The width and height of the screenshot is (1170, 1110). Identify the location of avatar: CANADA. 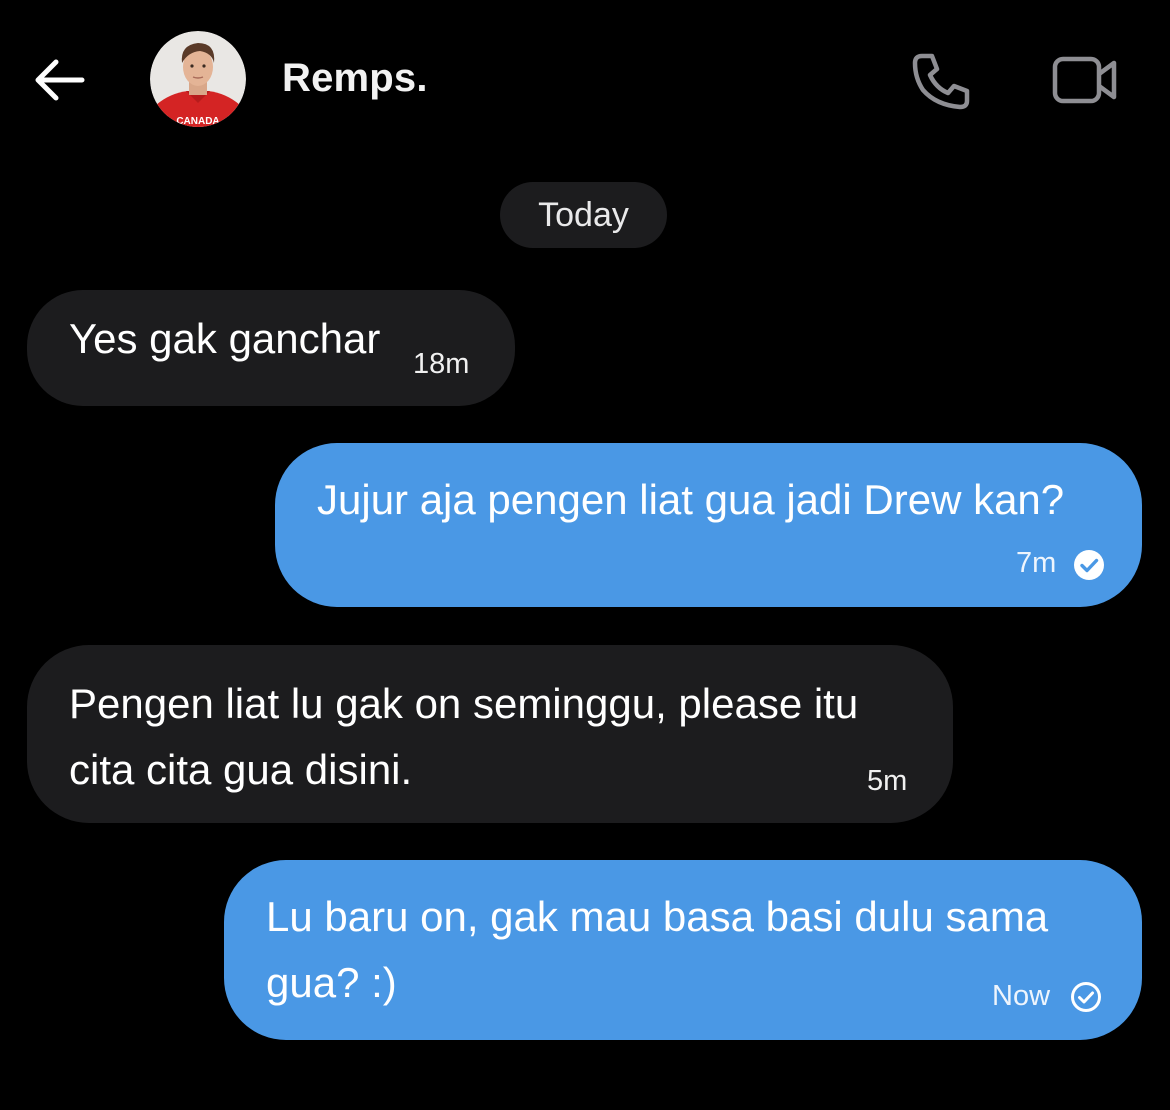
(198, 79).